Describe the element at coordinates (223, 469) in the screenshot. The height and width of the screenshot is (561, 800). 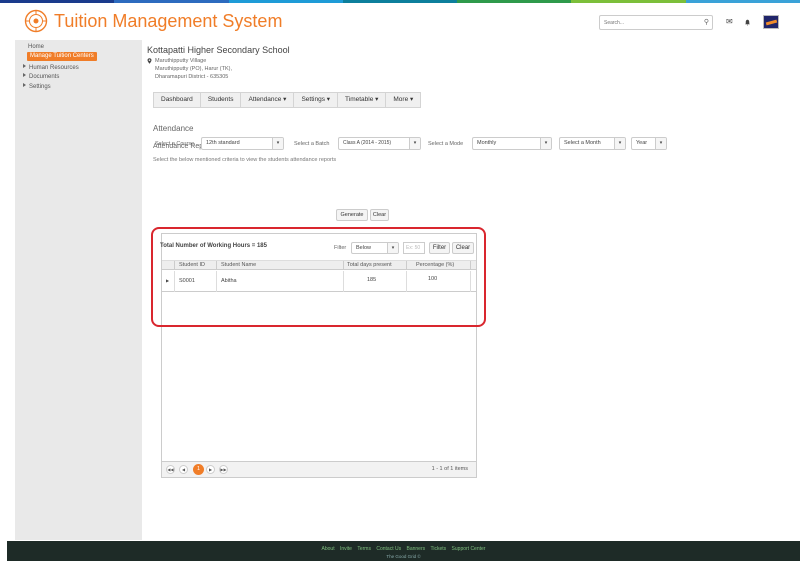
I see `last-page-icon: ▶▶` at that location.